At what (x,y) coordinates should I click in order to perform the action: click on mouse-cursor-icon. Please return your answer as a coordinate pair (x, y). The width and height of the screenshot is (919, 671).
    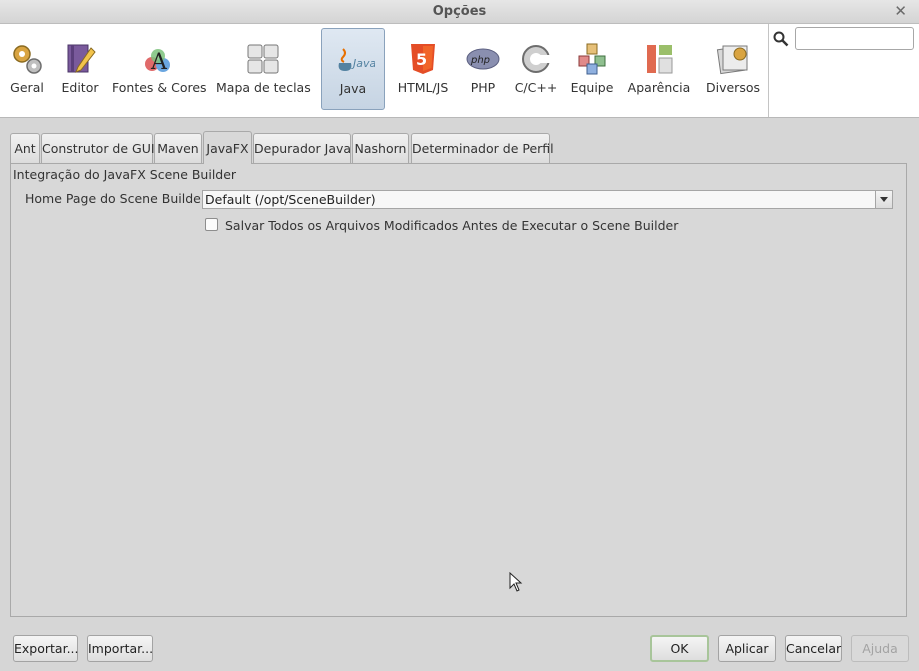
    Looking at the image, I should click on (516, 582).